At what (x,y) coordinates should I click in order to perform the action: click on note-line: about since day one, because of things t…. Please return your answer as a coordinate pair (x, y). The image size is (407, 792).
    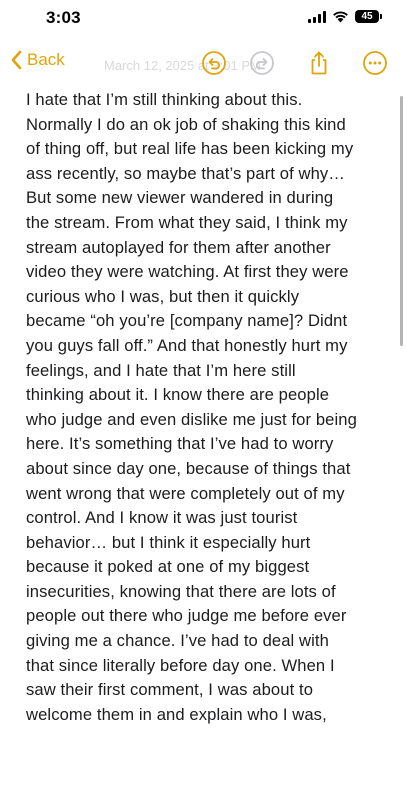
    Looking at the image, I should click on (188, 468).